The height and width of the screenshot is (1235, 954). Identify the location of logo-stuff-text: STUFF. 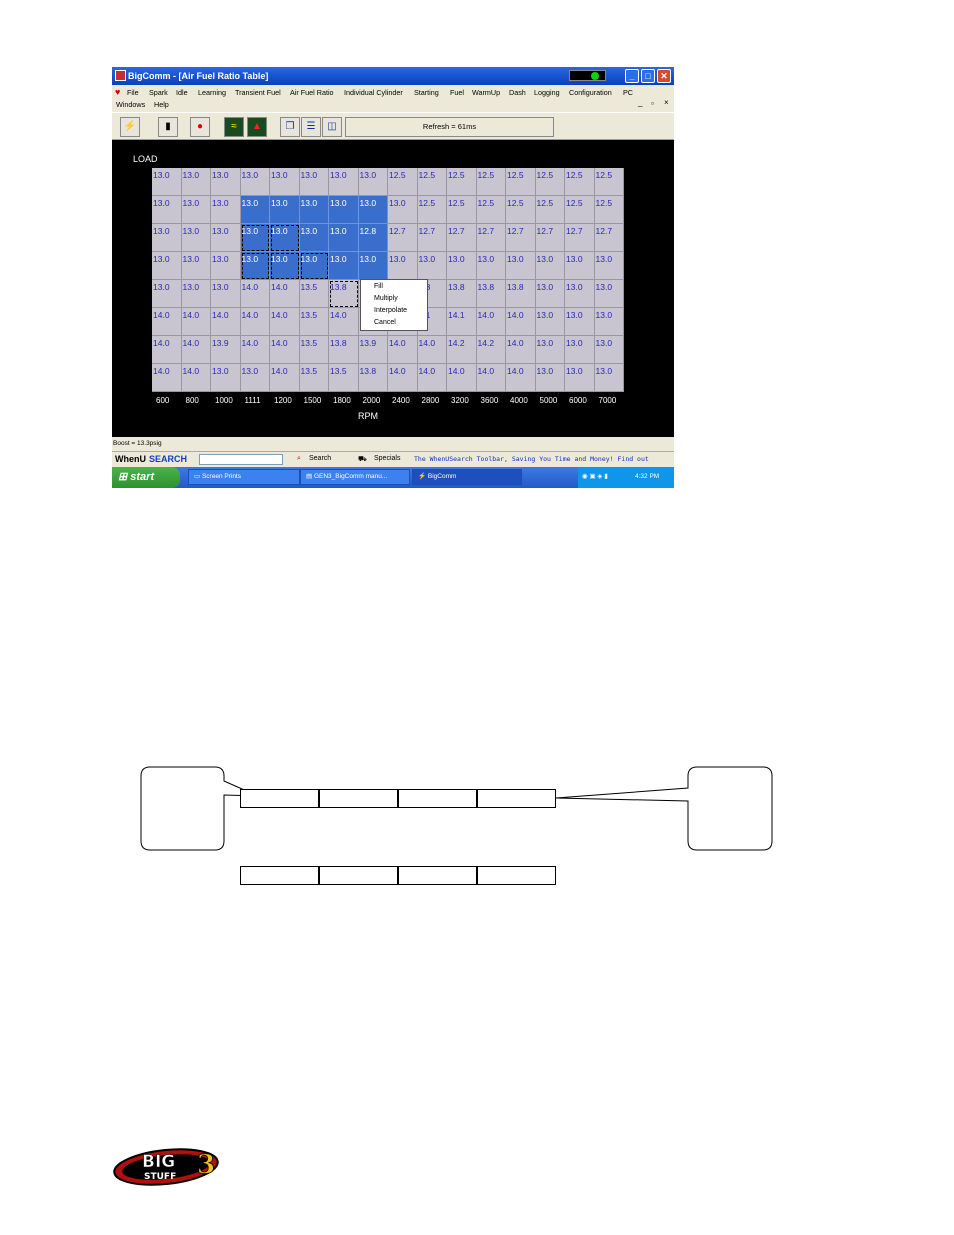
(160, 1177).